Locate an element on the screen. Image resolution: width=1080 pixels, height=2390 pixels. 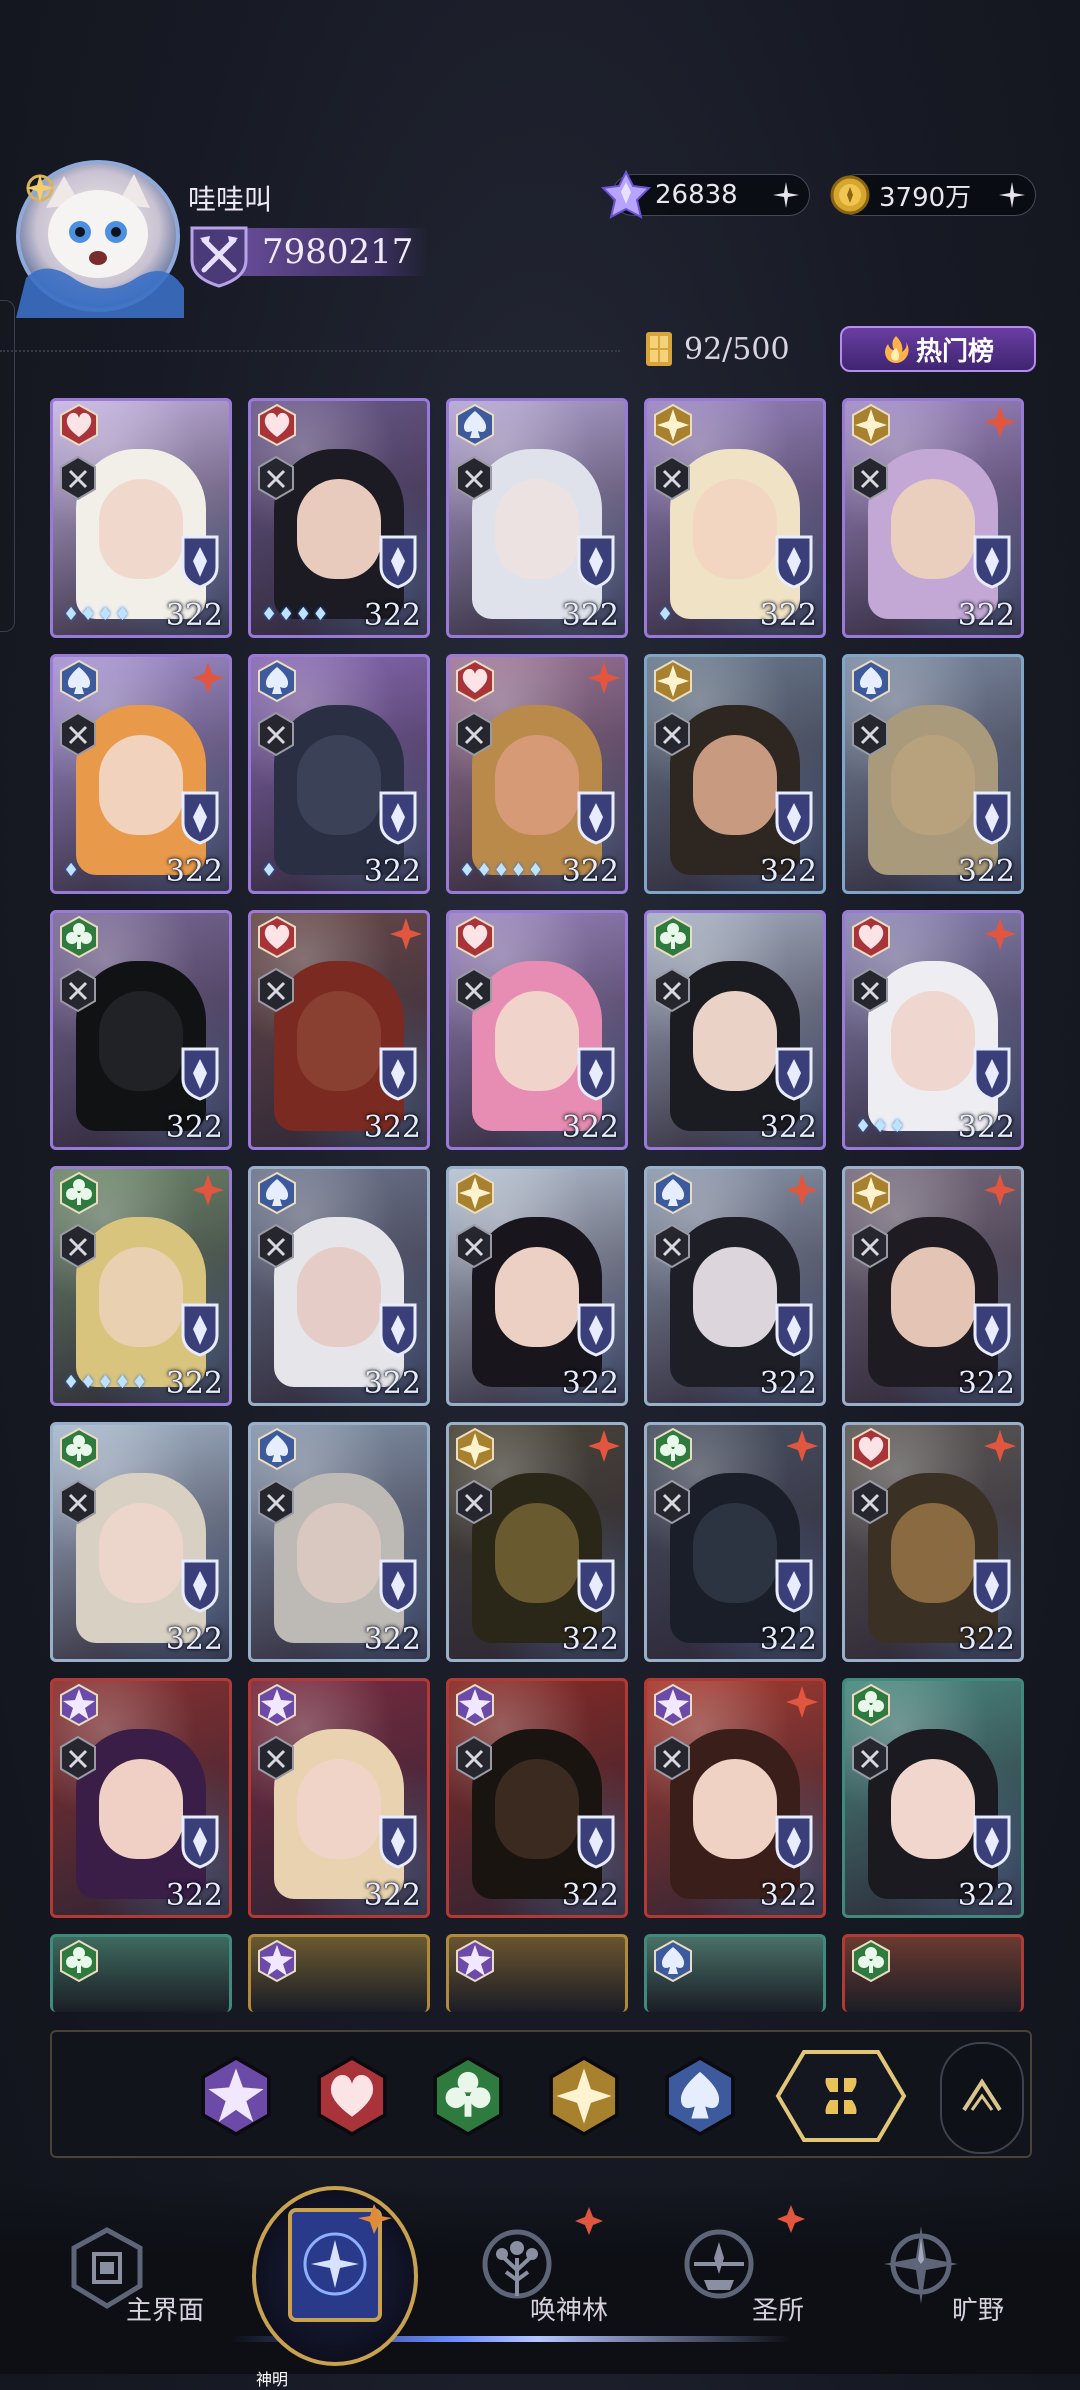
nav-sanctuary: 圣所 is located at coordinates (734, 2272).